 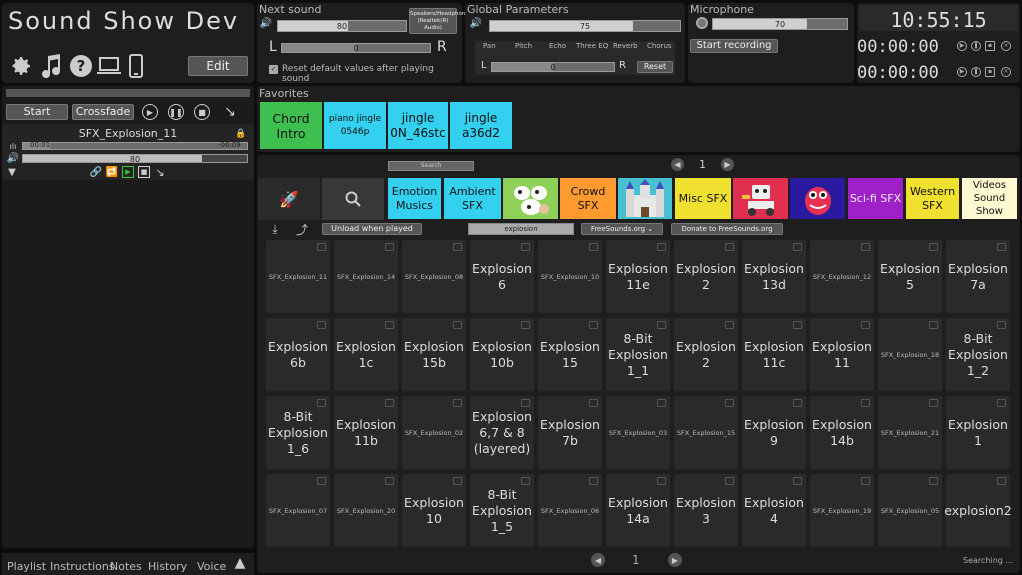 I want to click on category-western-sfx: Western SFX, so click(x=932, y=198).